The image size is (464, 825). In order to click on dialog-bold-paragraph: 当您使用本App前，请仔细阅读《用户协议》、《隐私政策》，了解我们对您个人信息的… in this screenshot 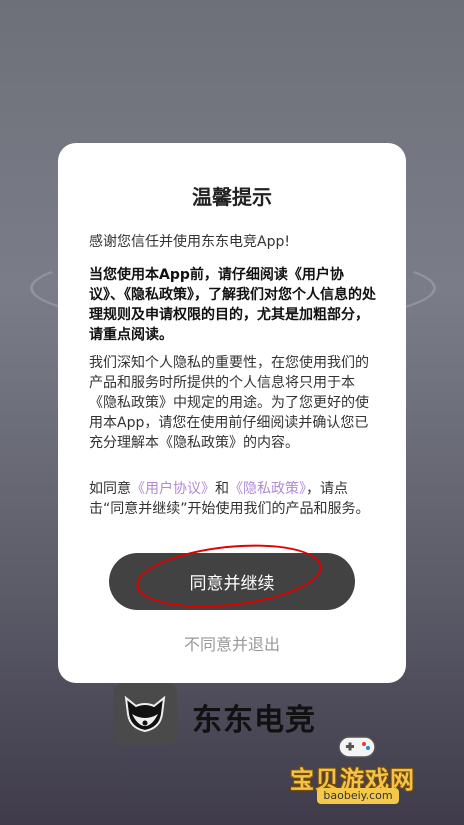, I will do `click(232, 305)`.